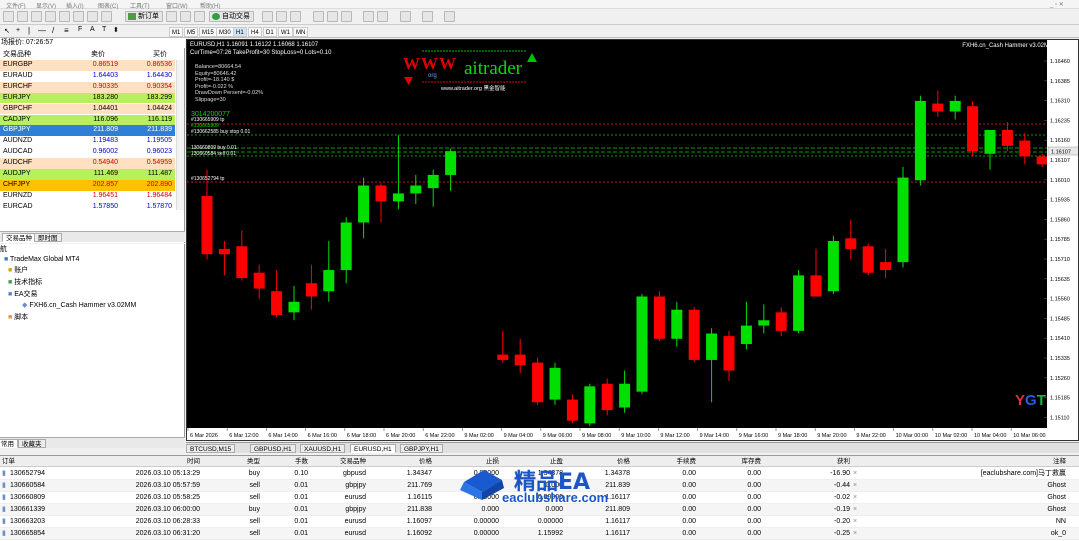  What do you see at coordinates (160, 461) in the screenshot?
I see `terminal-column-header: 时间` at bounding box center [160, 461].